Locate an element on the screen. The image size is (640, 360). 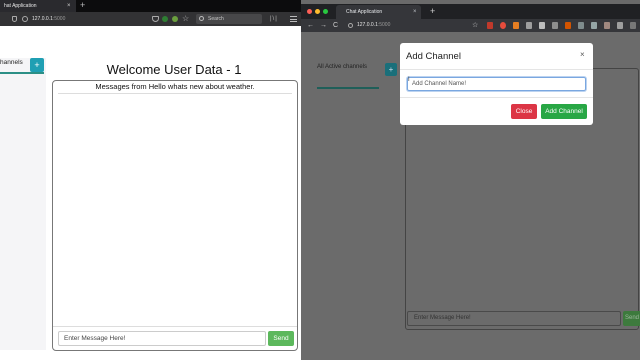
modal-close-button: Close is located at coordinates (524, 111).